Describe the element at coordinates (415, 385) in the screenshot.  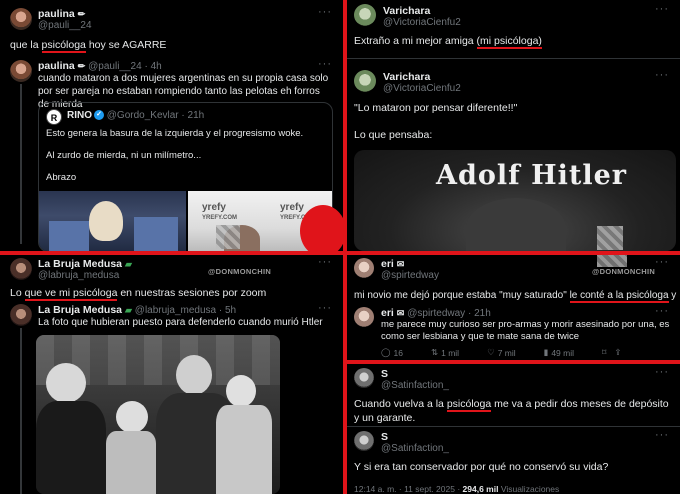
I see `author-handle: @Satinfaction_` at that location.